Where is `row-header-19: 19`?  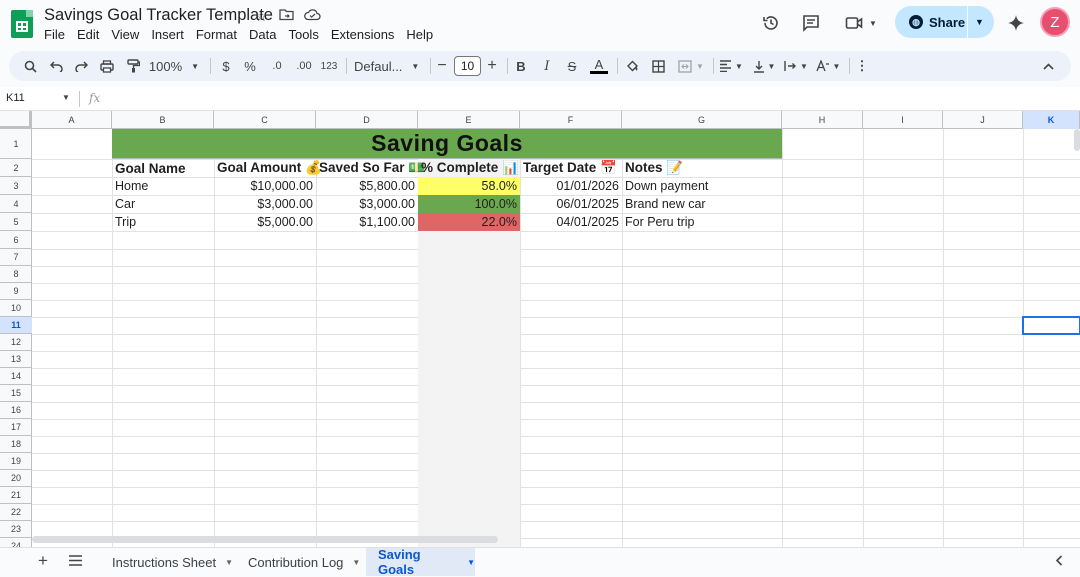 row-header-19: 19 is located at coordinates (16, 461).